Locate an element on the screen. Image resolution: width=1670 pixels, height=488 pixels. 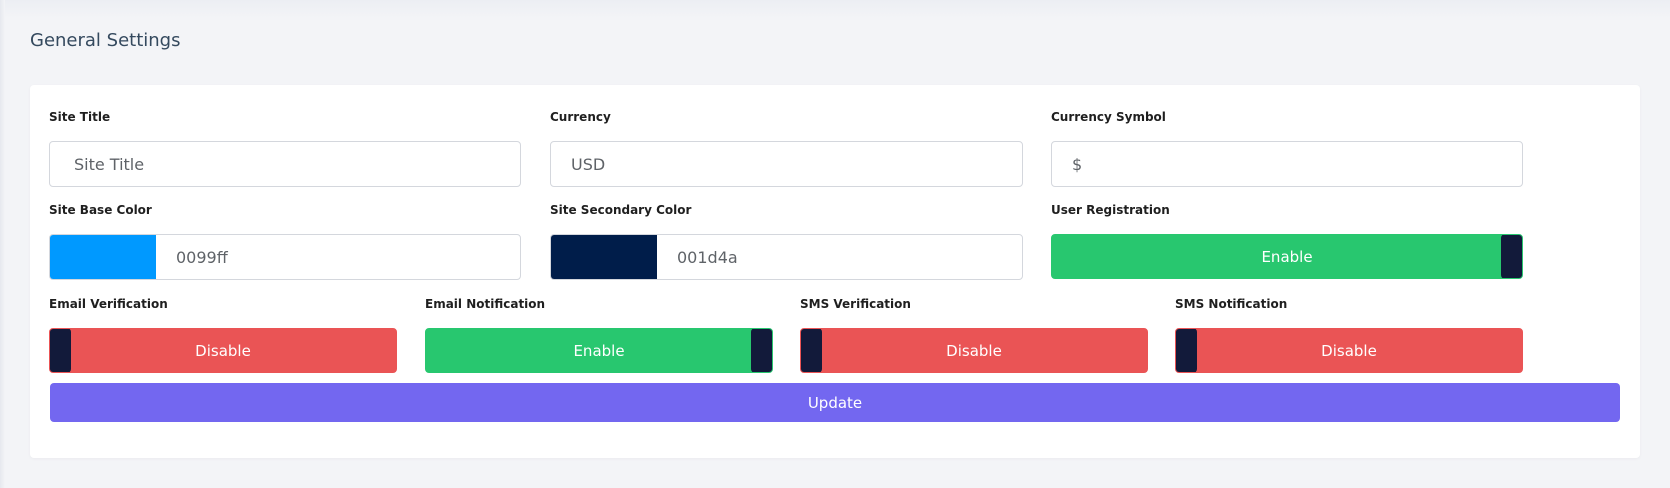
email-notification-label: Email Notification is located at coordinates (485, 304).